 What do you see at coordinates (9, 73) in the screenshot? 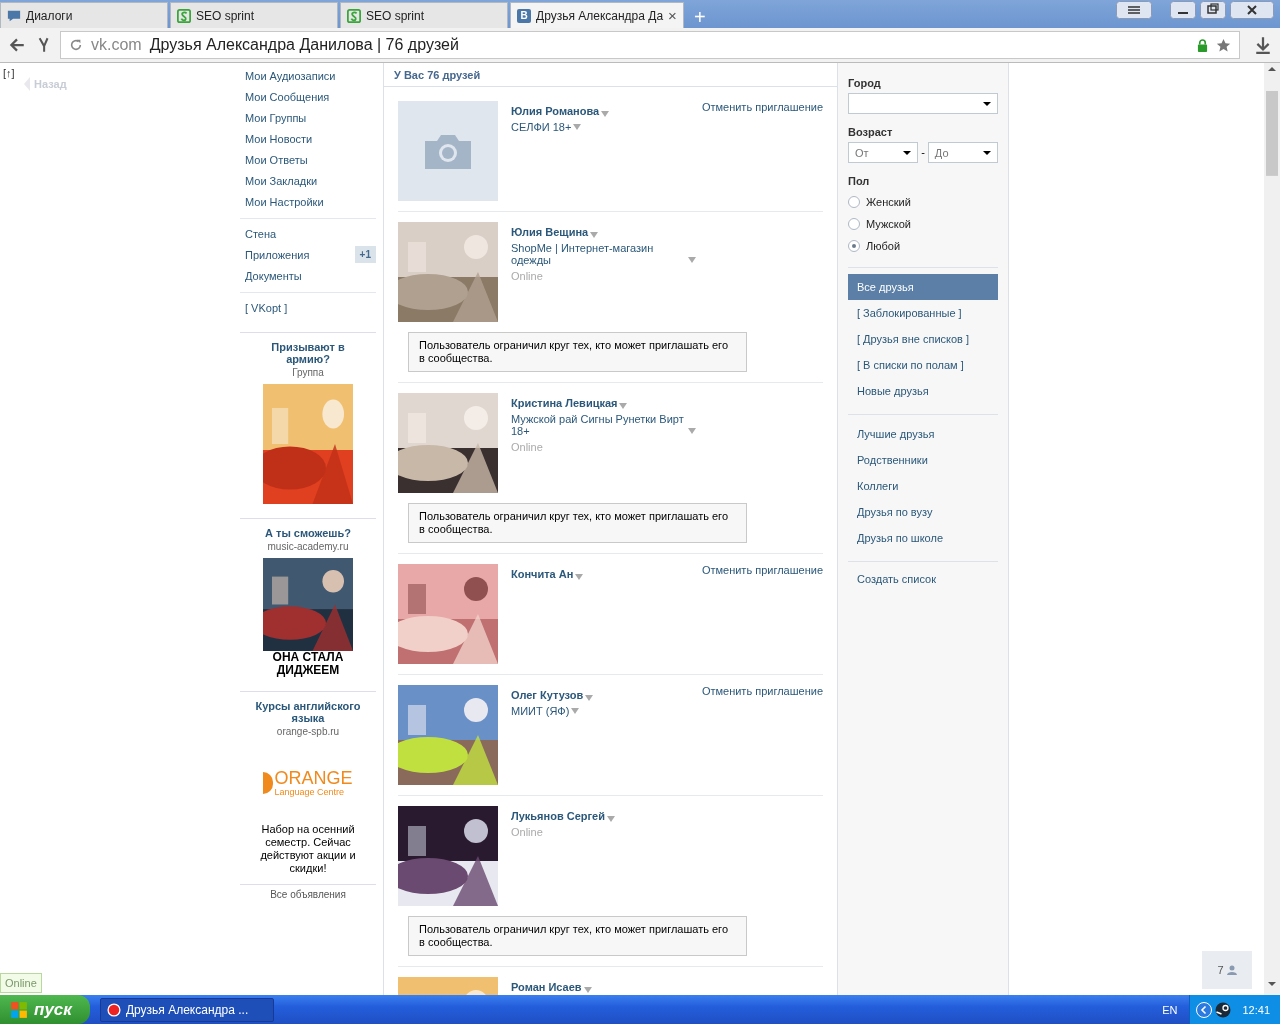
I see `scroll-up-link: [↑]` at bounding box center [9, 73].